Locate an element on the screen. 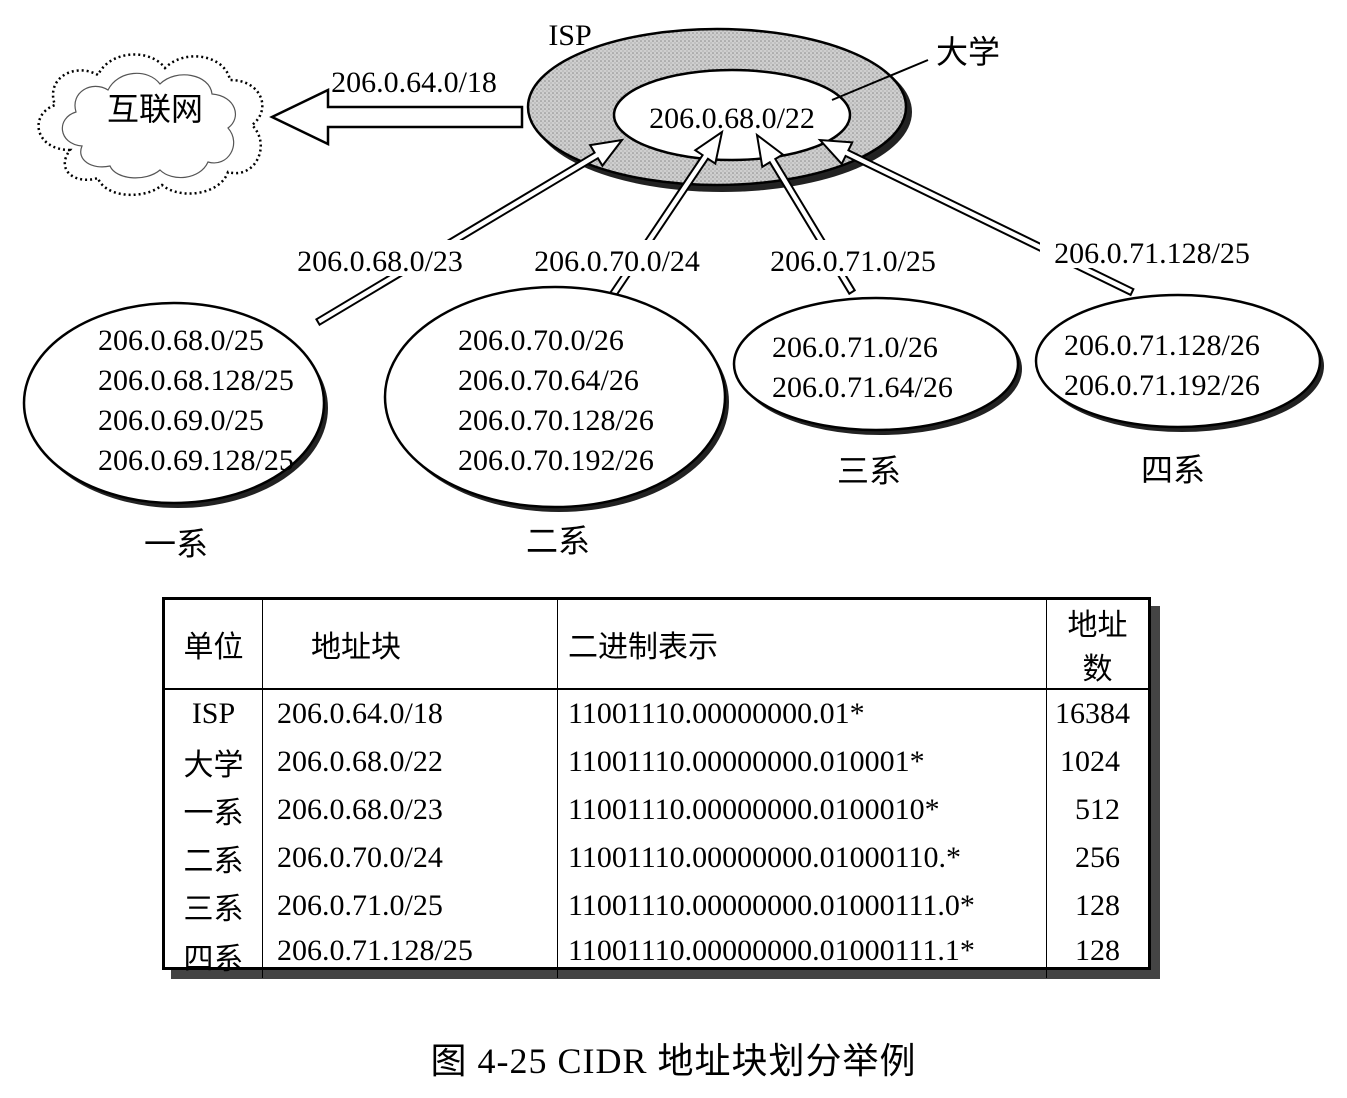  header-binary: 二进制表示 is located at coordinates (802, 645).